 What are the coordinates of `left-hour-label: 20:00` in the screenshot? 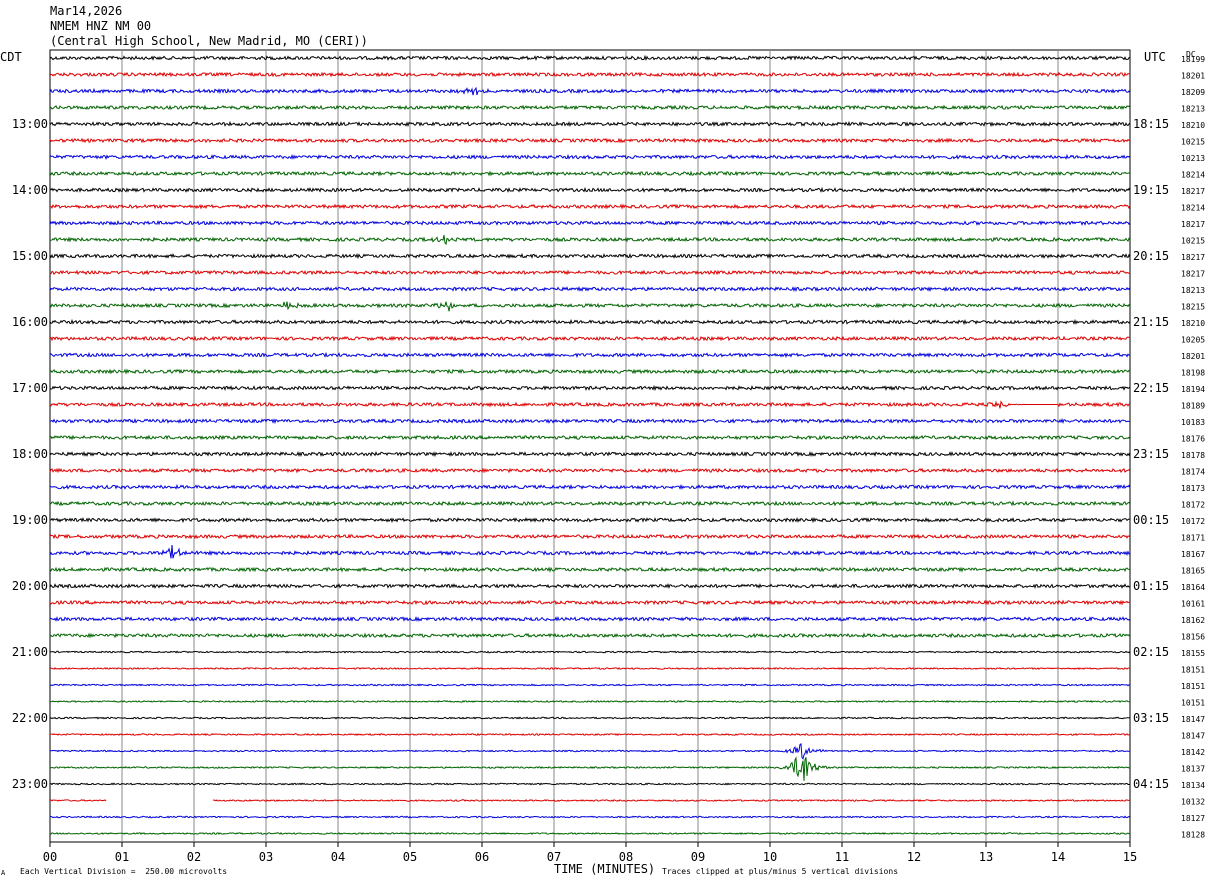 It's located at (30, 586).